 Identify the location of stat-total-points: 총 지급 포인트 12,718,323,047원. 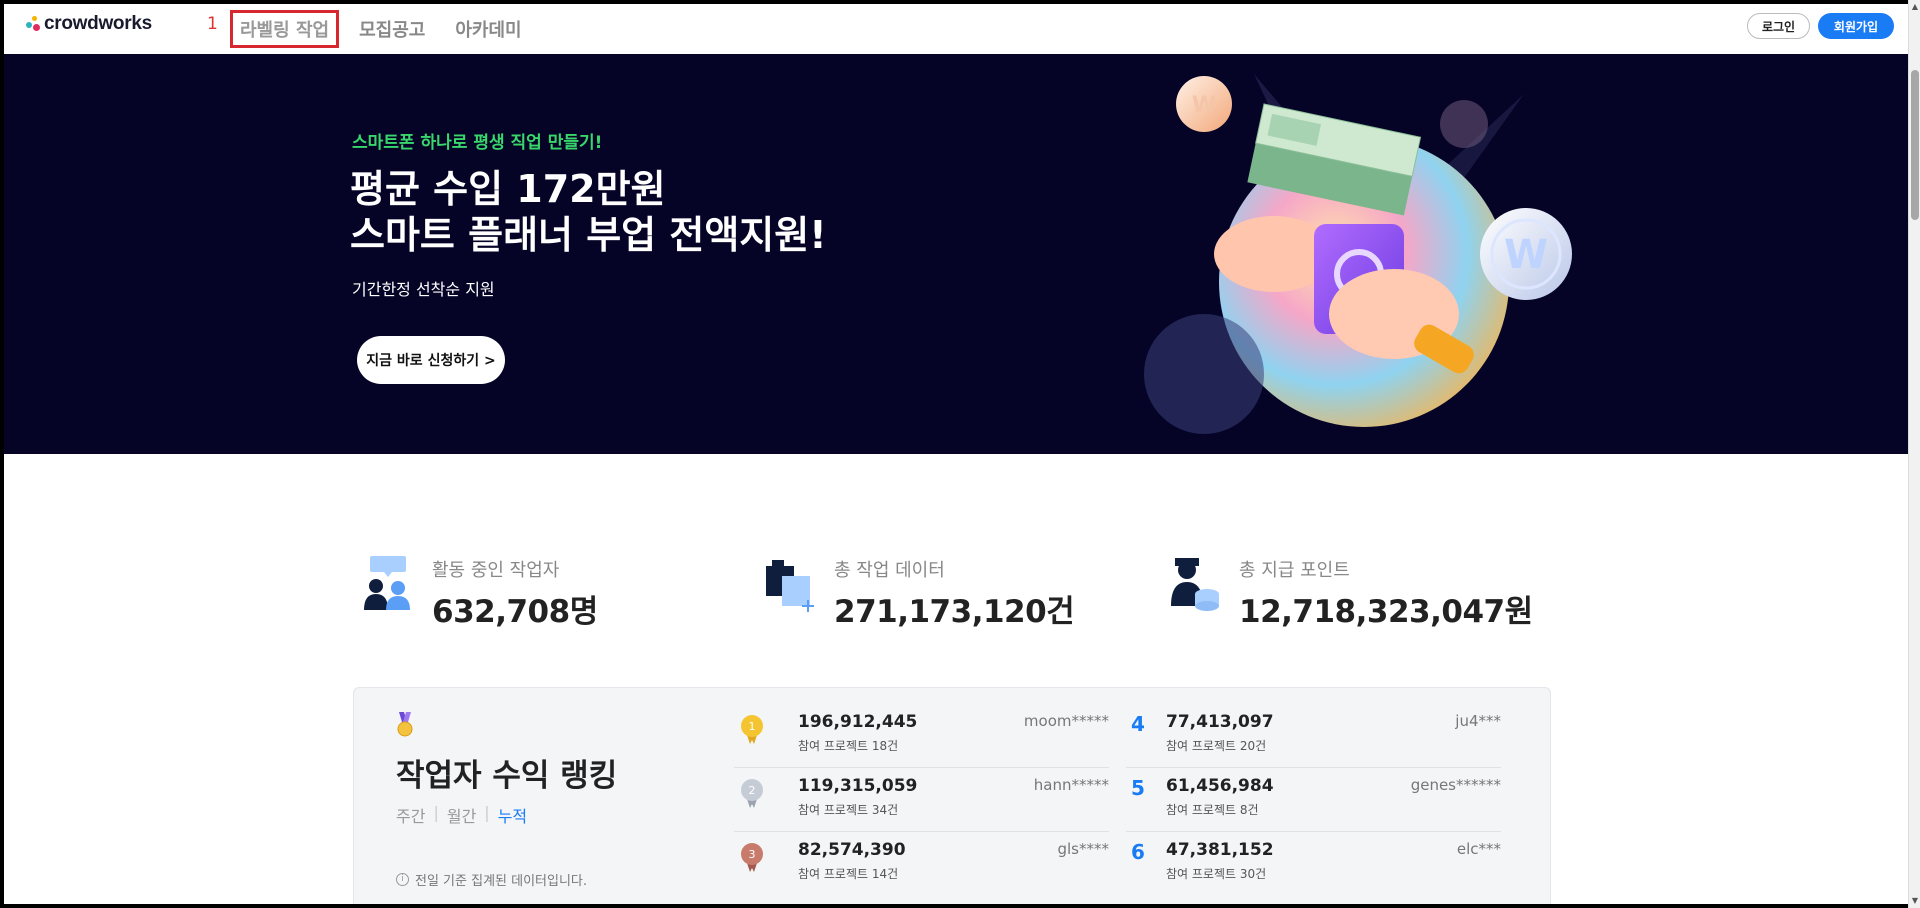
(1351, 593).